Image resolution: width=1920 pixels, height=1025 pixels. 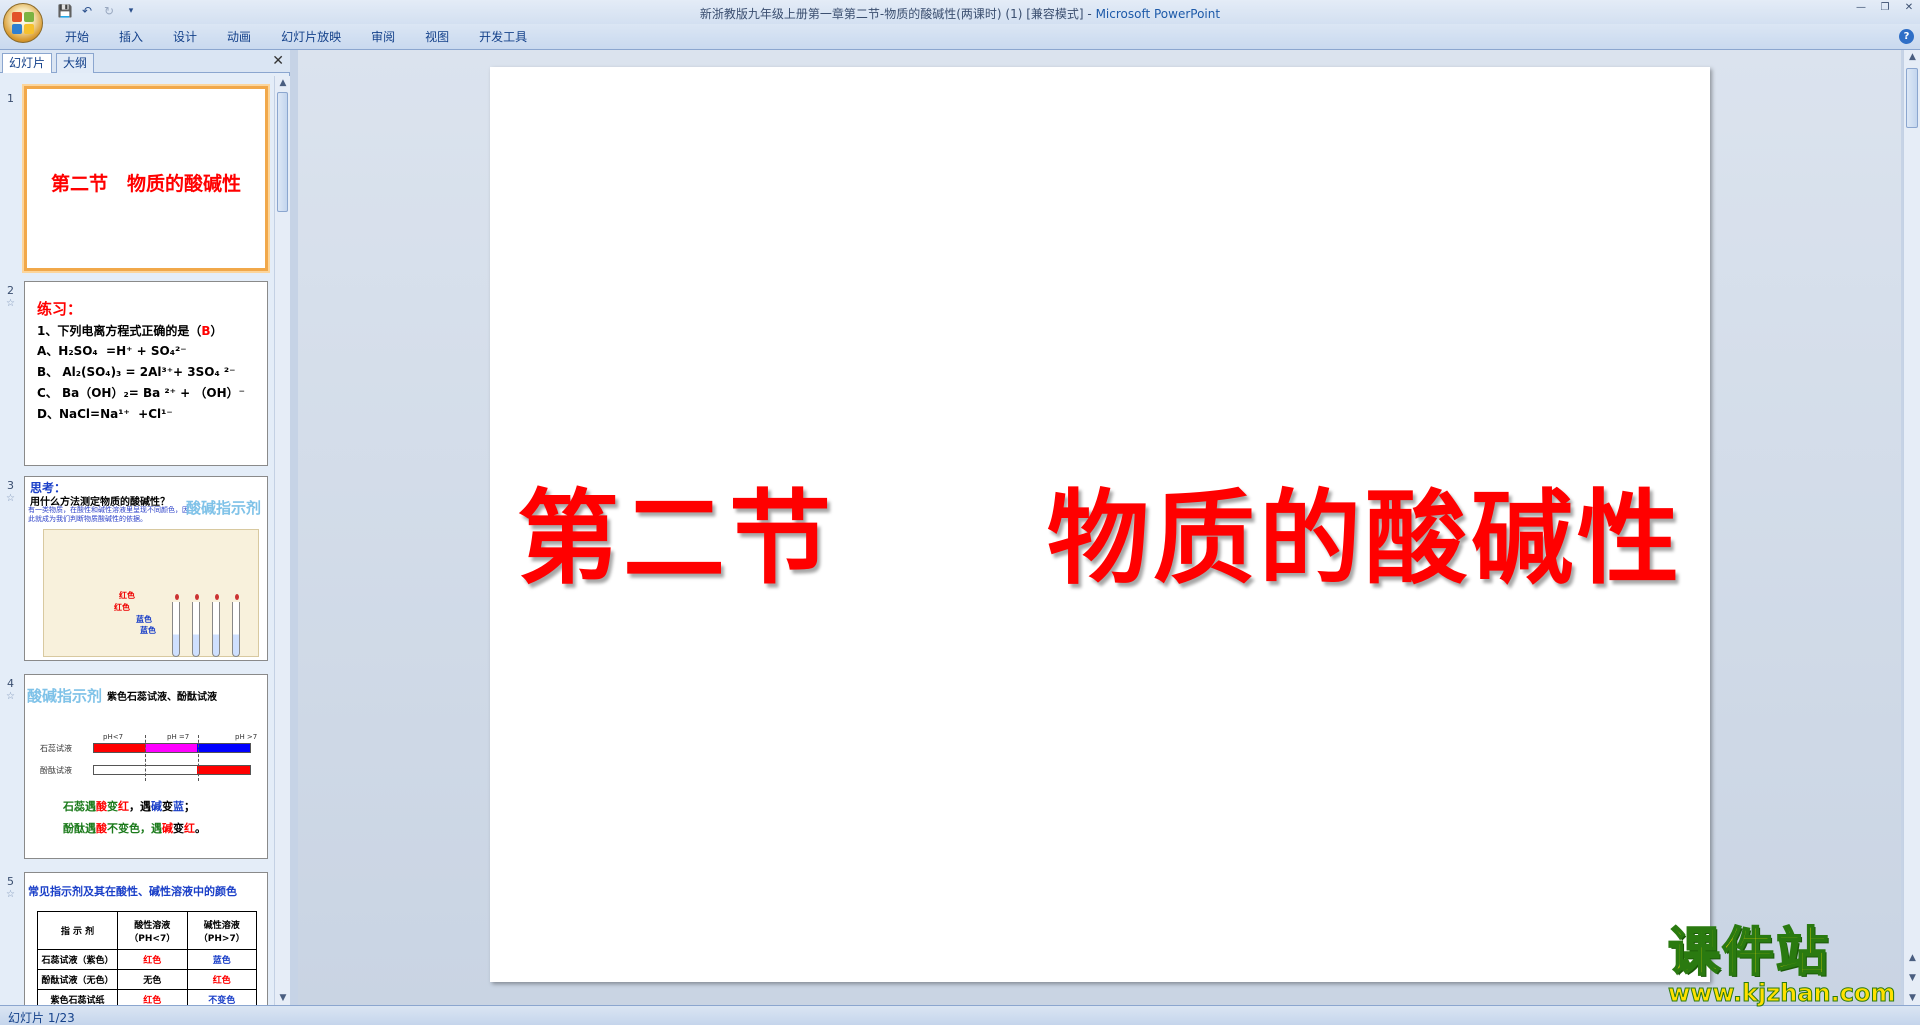 I want to click on tab-outline: 大纲, so click(x=75, y=63).